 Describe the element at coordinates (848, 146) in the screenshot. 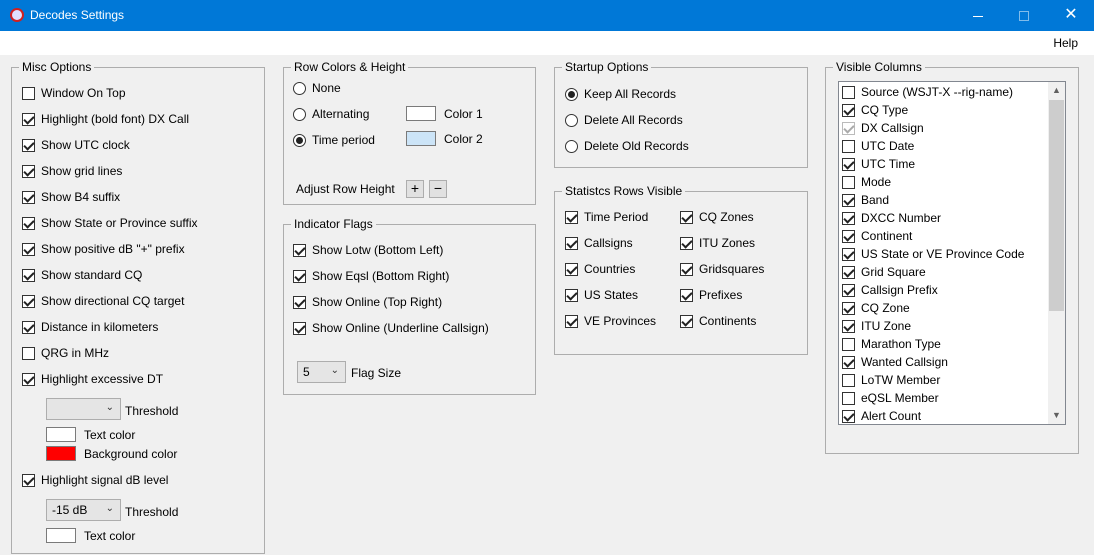

I see `visible-column-3-checkbox` at that location.